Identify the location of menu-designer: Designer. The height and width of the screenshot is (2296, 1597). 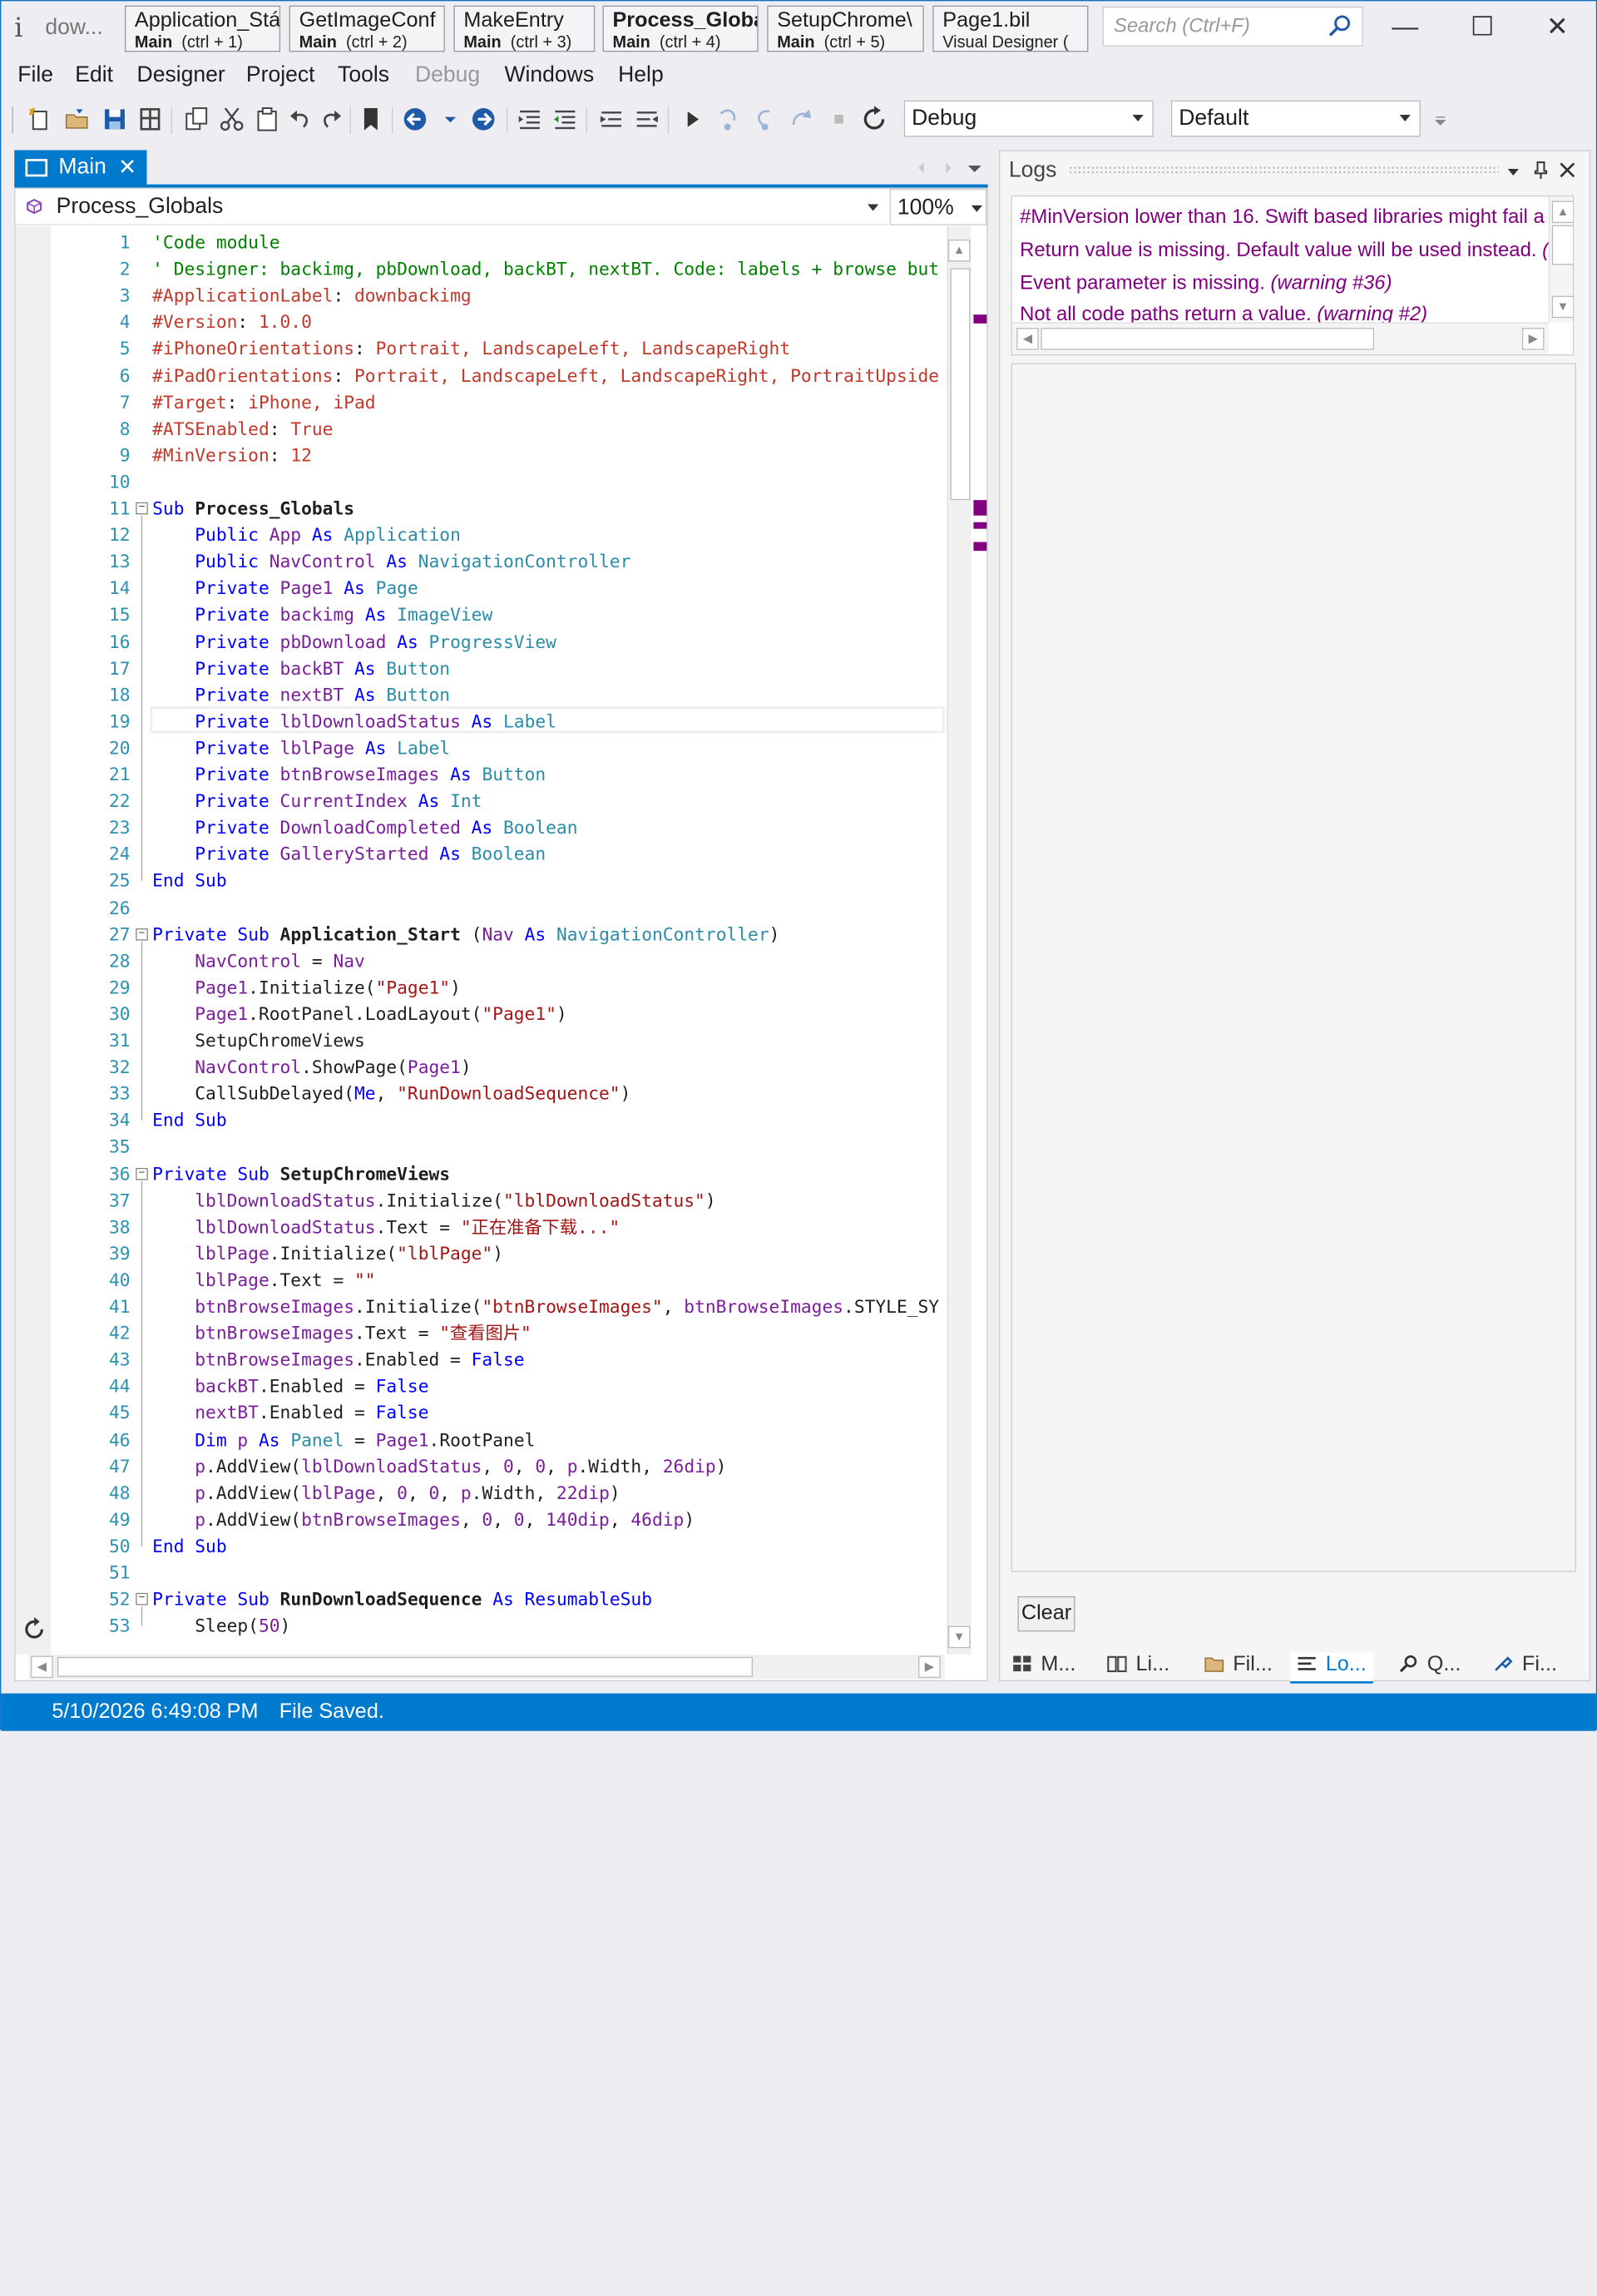
(181, 76).